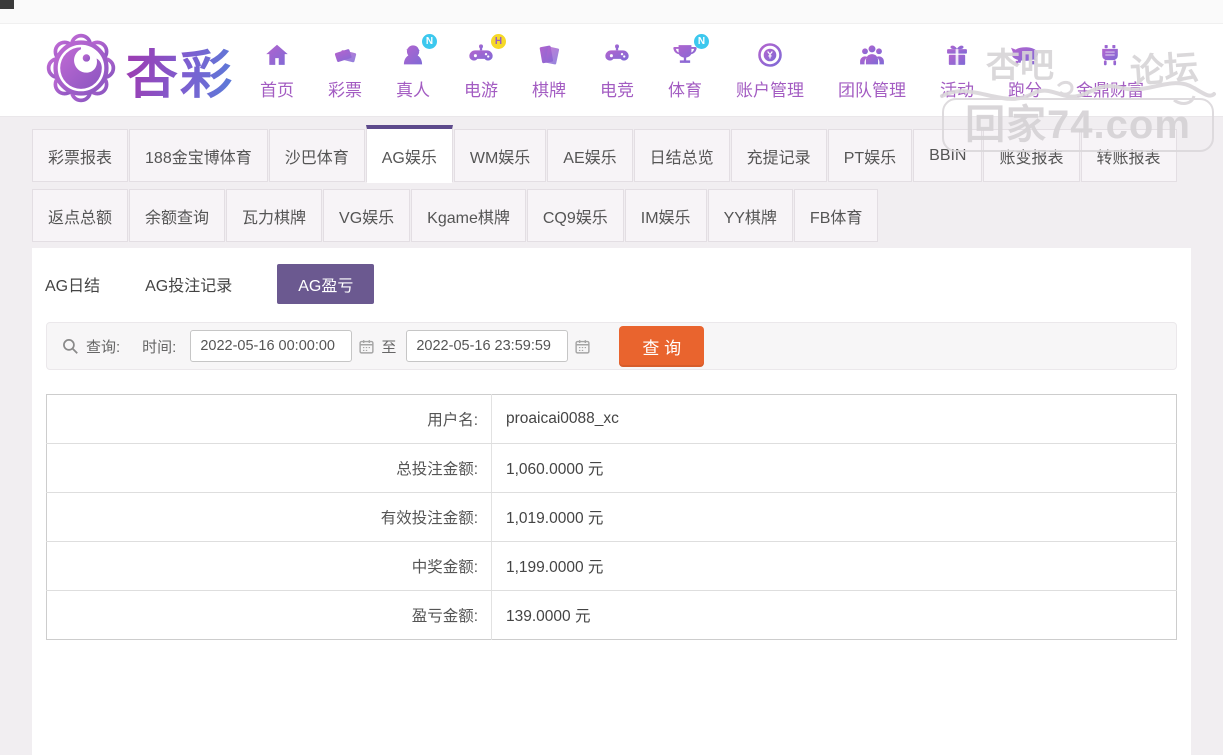 This screenshot has height=755, width=1223. Describe the element at coordinates (1110, 55) in the screenshot. I see `ding-cauldron-icon` at that location.